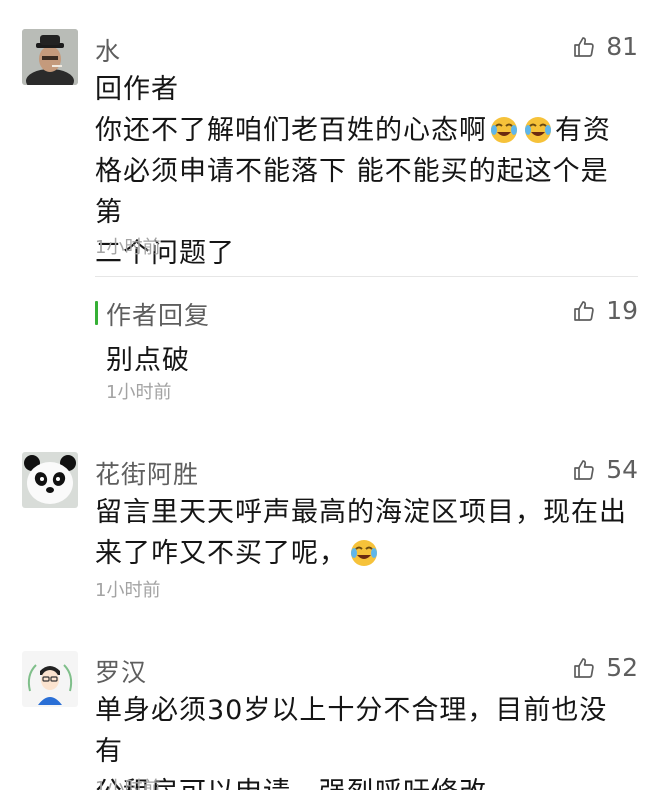 This screenshot has height=790, width=660. What do you see at coordinates (158, 315) in the screenshot?
I see `author-reply-label: 作者回复` at bounding box center [158, 315].